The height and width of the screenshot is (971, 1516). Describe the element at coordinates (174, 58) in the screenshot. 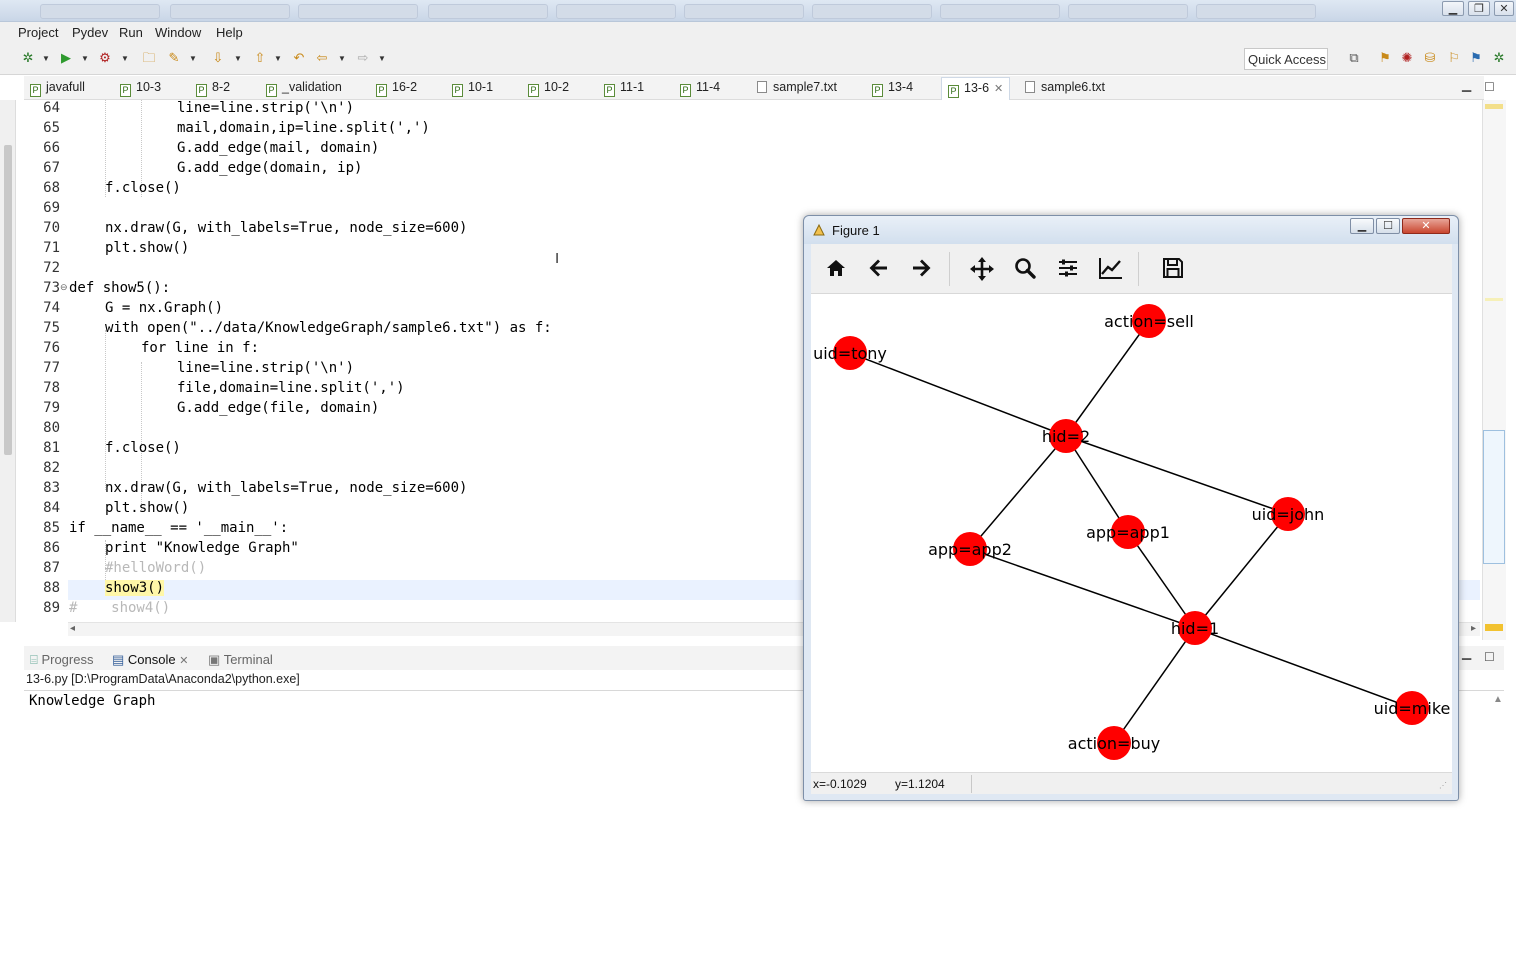

I see `search-tool-icon: ✎` at that location.